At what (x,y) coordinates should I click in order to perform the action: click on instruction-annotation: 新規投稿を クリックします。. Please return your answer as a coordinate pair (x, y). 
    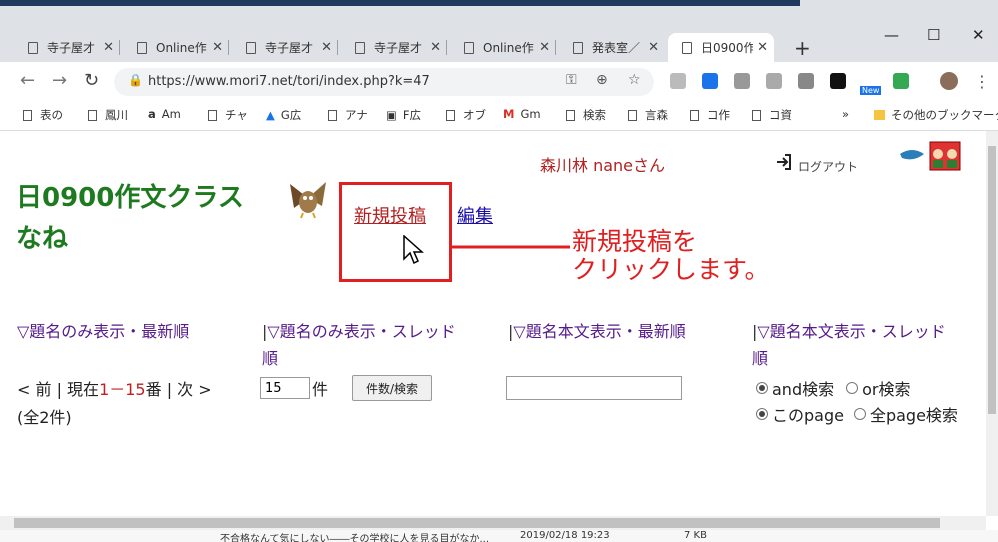
    Looking at the image, I should click on (671, 255).